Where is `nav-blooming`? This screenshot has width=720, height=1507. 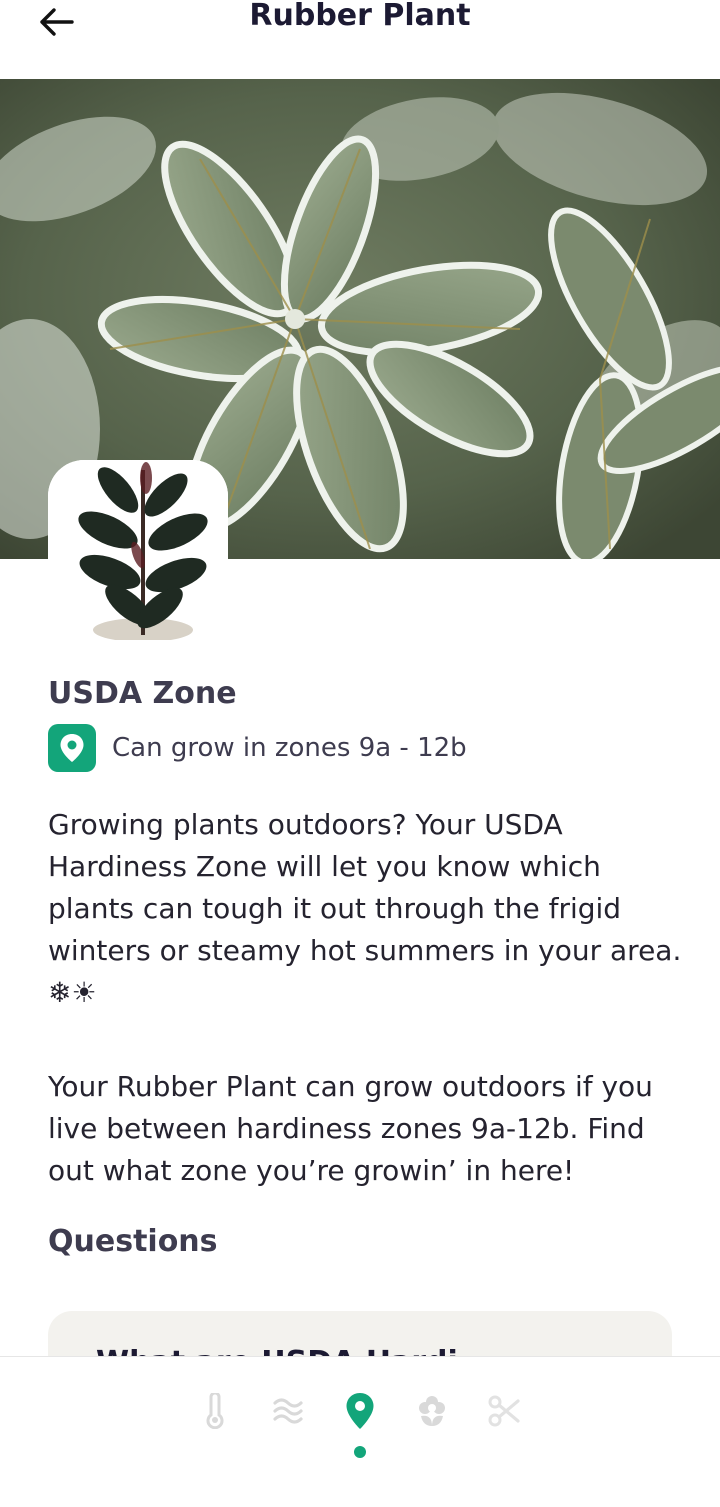
nav-blooming is located at coordinates (432, 1413).